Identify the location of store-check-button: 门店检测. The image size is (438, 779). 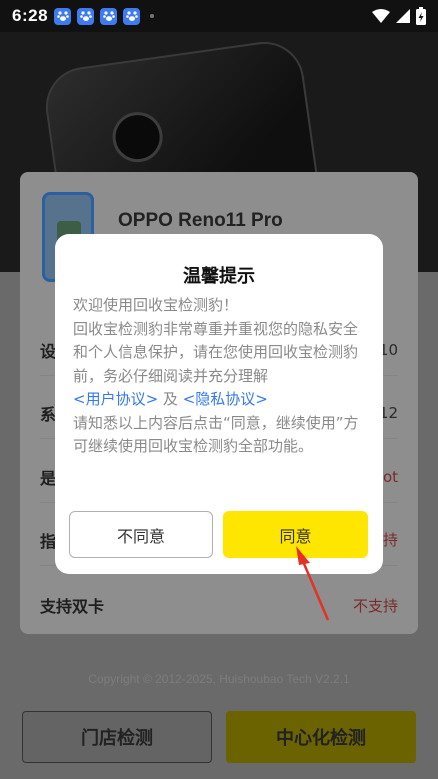
(117, 737).